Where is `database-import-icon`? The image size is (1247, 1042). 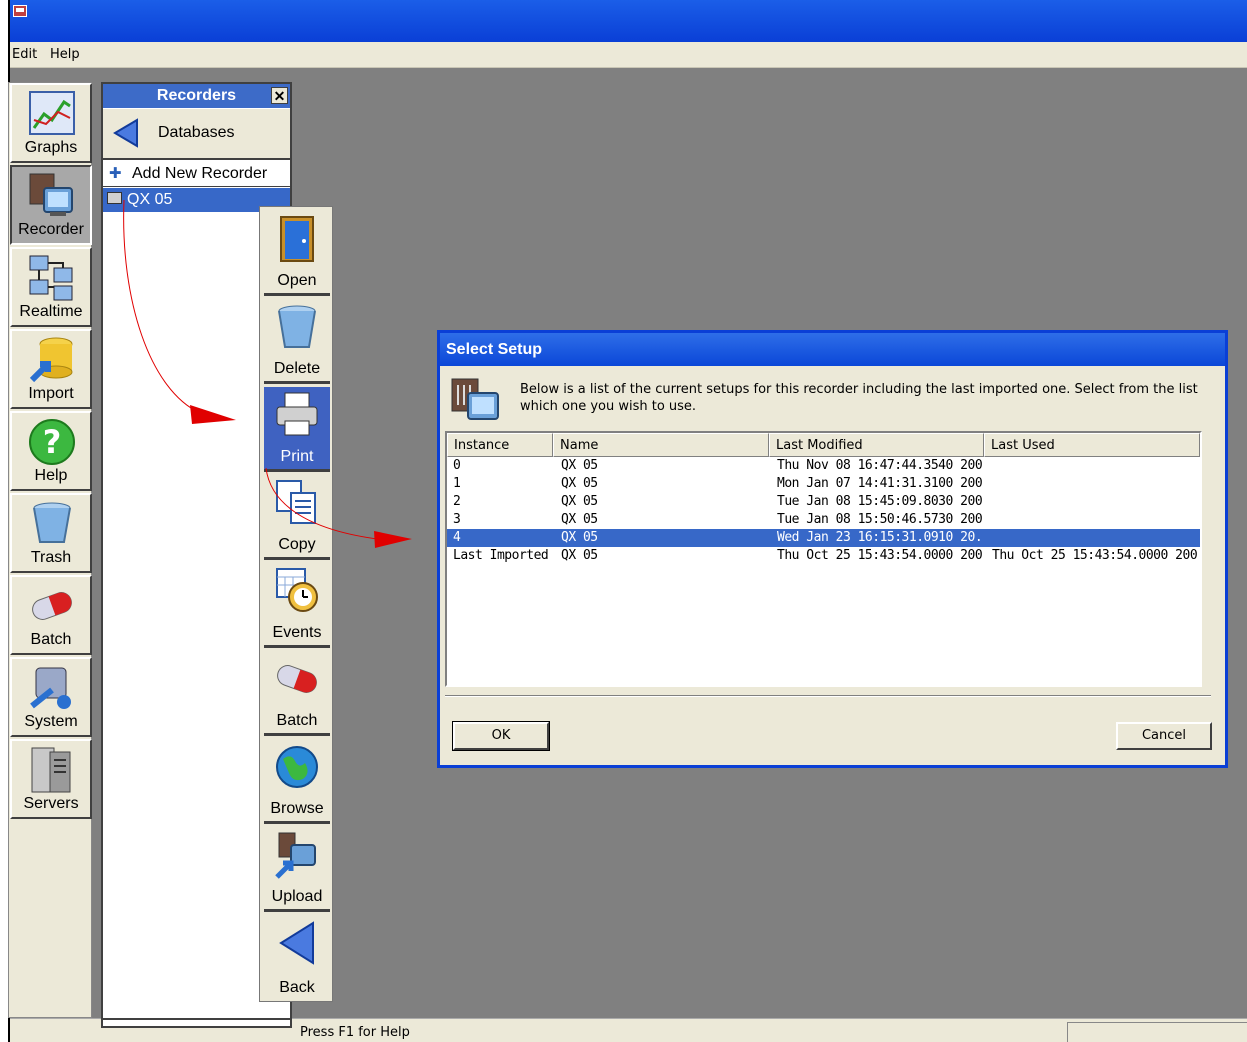 database-import-icon is located at coordinates (51, 360).